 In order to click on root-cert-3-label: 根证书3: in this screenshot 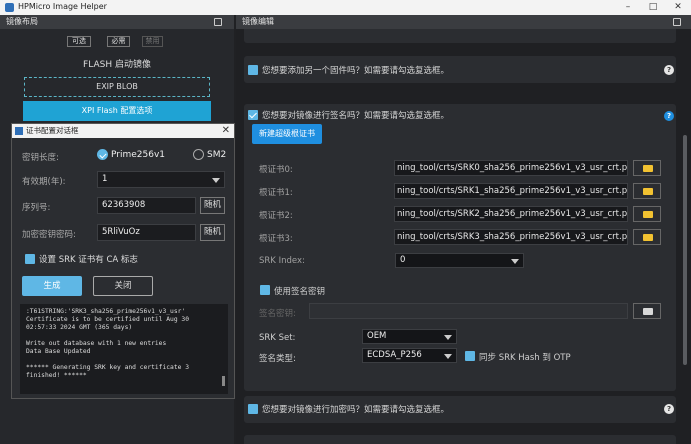, I will do `click(276, 239)`.